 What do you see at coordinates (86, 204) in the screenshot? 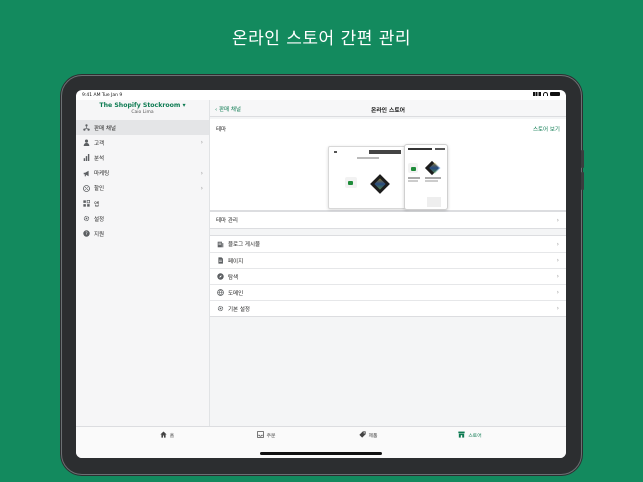
I see `apps-icon` at bounding box center [86, 204].